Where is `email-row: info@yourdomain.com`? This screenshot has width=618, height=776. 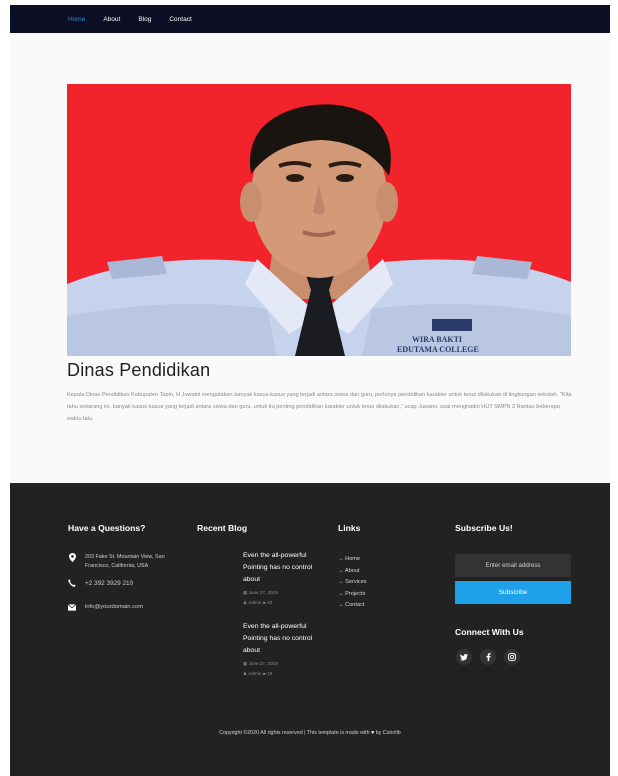
email-row: info@yourdomain.com is located at coordinates (105, 607).